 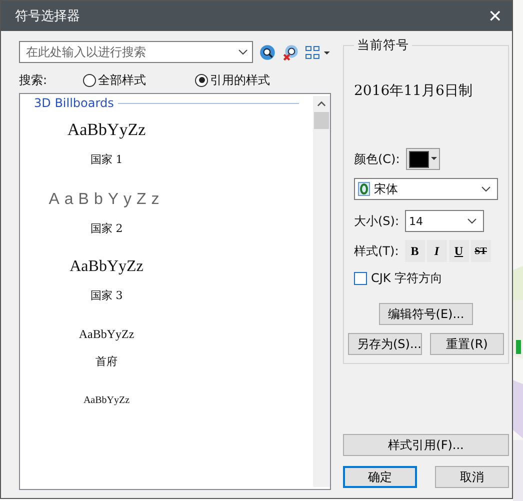 What do you see at coordinates (106, 141) in the screenshot?
I see `symbol-item: AaBbYyZz 国家 1` at bounding box center [106, 141].